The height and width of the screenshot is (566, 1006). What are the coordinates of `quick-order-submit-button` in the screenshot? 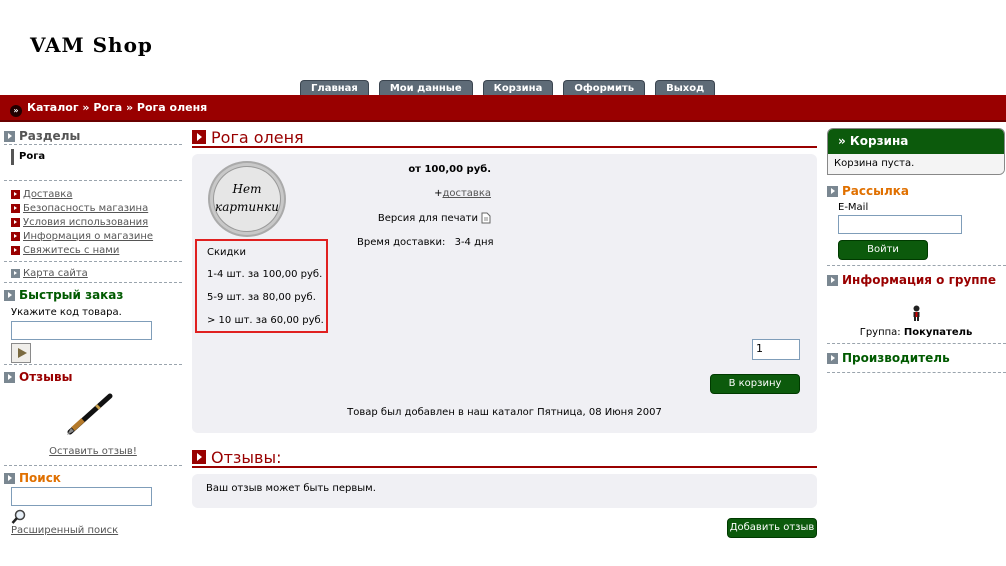 It's located at (21, 353).